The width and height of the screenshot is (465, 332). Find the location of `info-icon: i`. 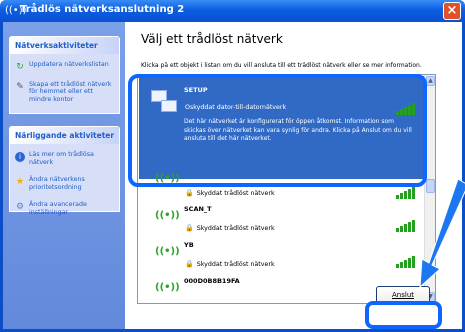

info-icon: i is located at coordinates (20, 157).